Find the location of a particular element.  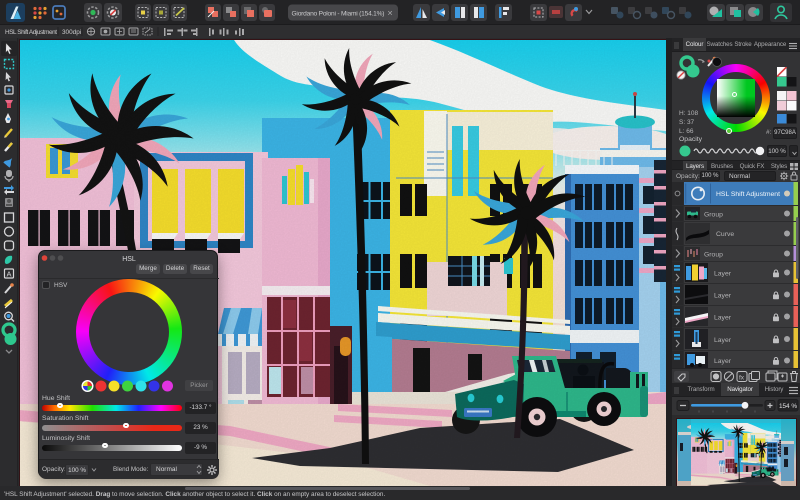

svg-text: HSL is located at coordinates (129, 259).